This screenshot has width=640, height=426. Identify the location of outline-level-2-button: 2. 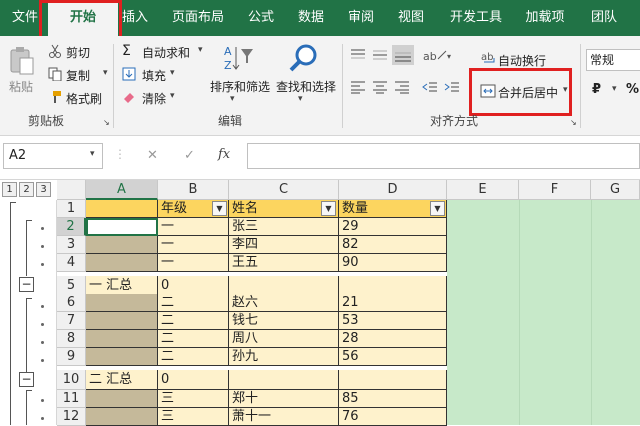
(26, 189).